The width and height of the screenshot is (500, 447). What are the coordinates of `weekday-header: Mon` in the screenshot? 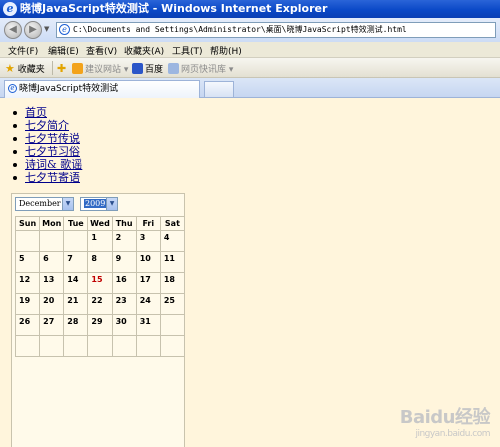 It's located at (52, 223).